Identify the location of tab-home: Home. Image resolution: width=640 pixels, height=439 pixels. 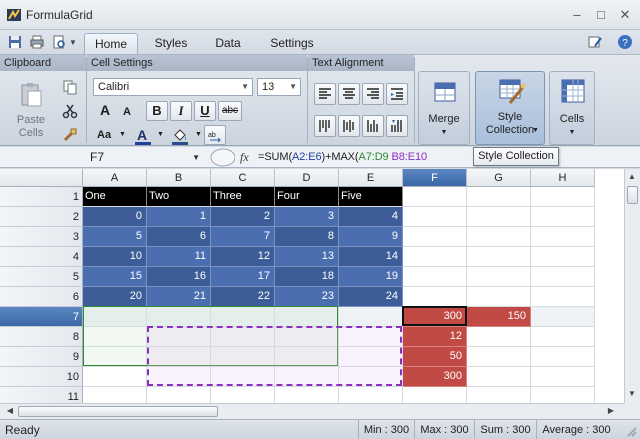
(111, 43).